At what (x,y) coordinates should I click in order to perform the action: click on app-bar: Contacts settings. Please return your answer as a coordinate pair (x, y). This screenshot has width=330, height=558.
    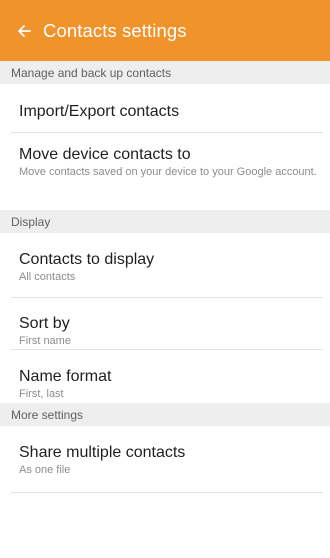
    Looking at the image, I should click on (165, 30).